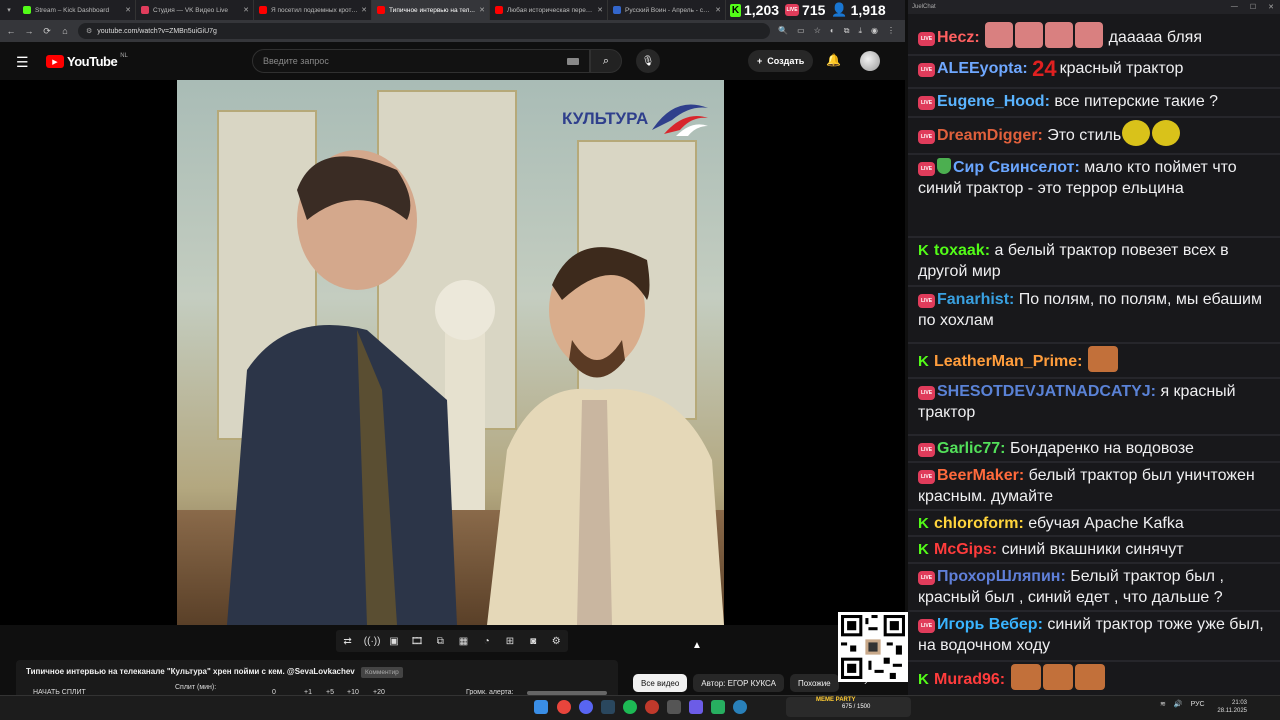  What do you see at coordinates (870, 61) in the screenshot?
I see `avatar` at bounding box center [870, 61].